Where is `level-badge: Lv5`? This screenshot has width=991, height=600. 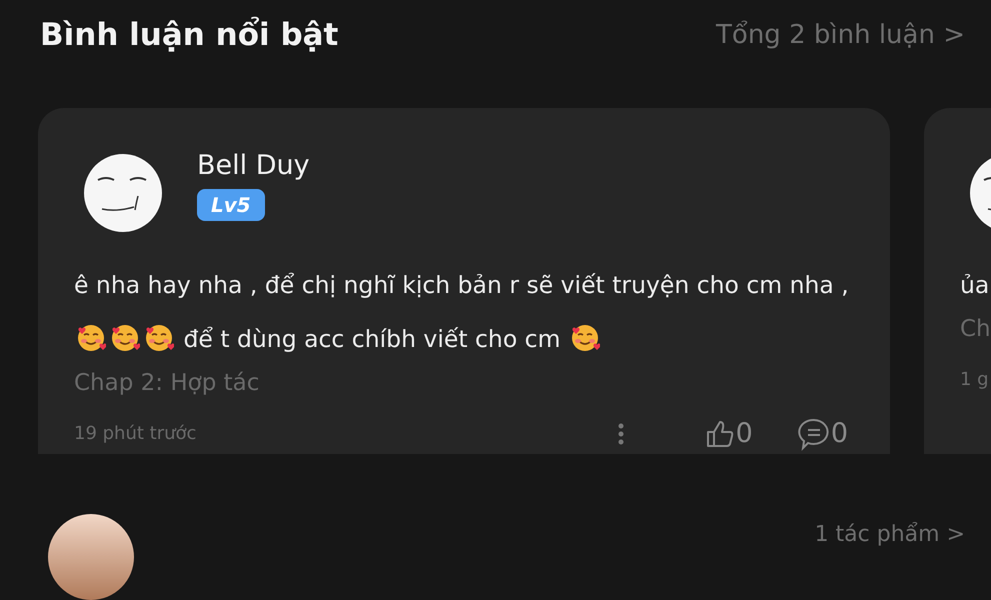 level-badge: Lv5 is located at coordinates (231, 204).